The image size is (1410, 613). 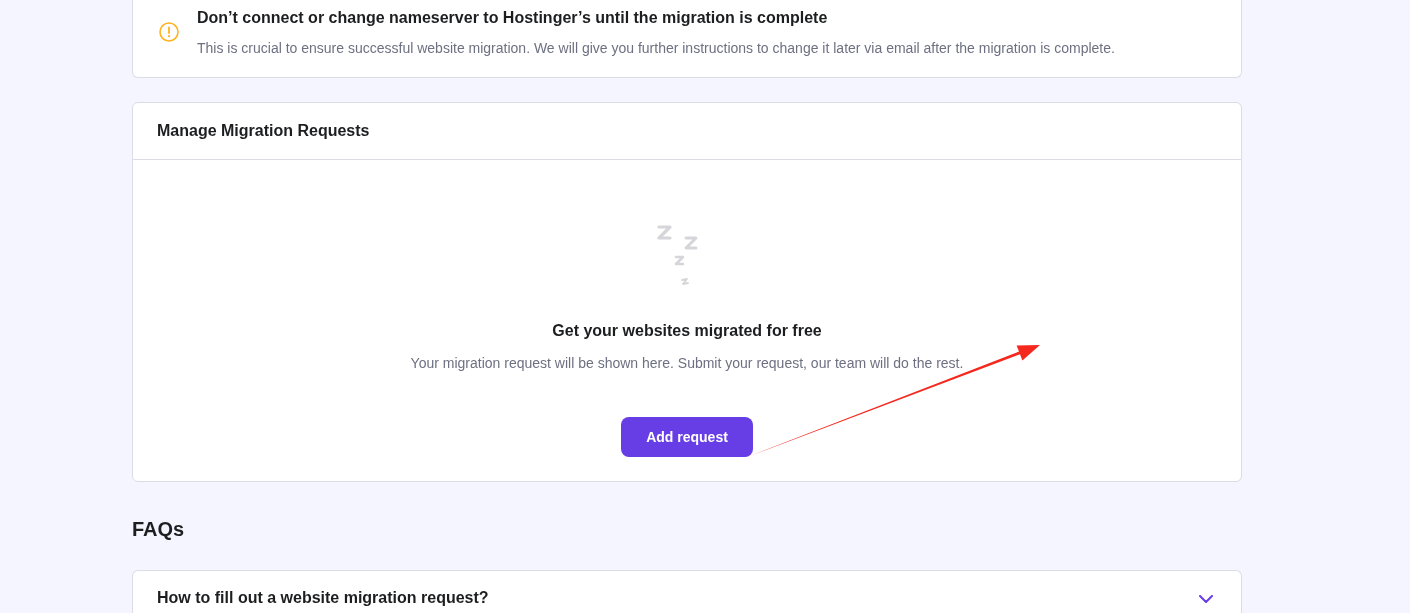 I want to click on notice-text: This is crucial to ensure successful website migration. We will give you further instructions to change it later via email after the migration is complete., so click(x=656, y=48).